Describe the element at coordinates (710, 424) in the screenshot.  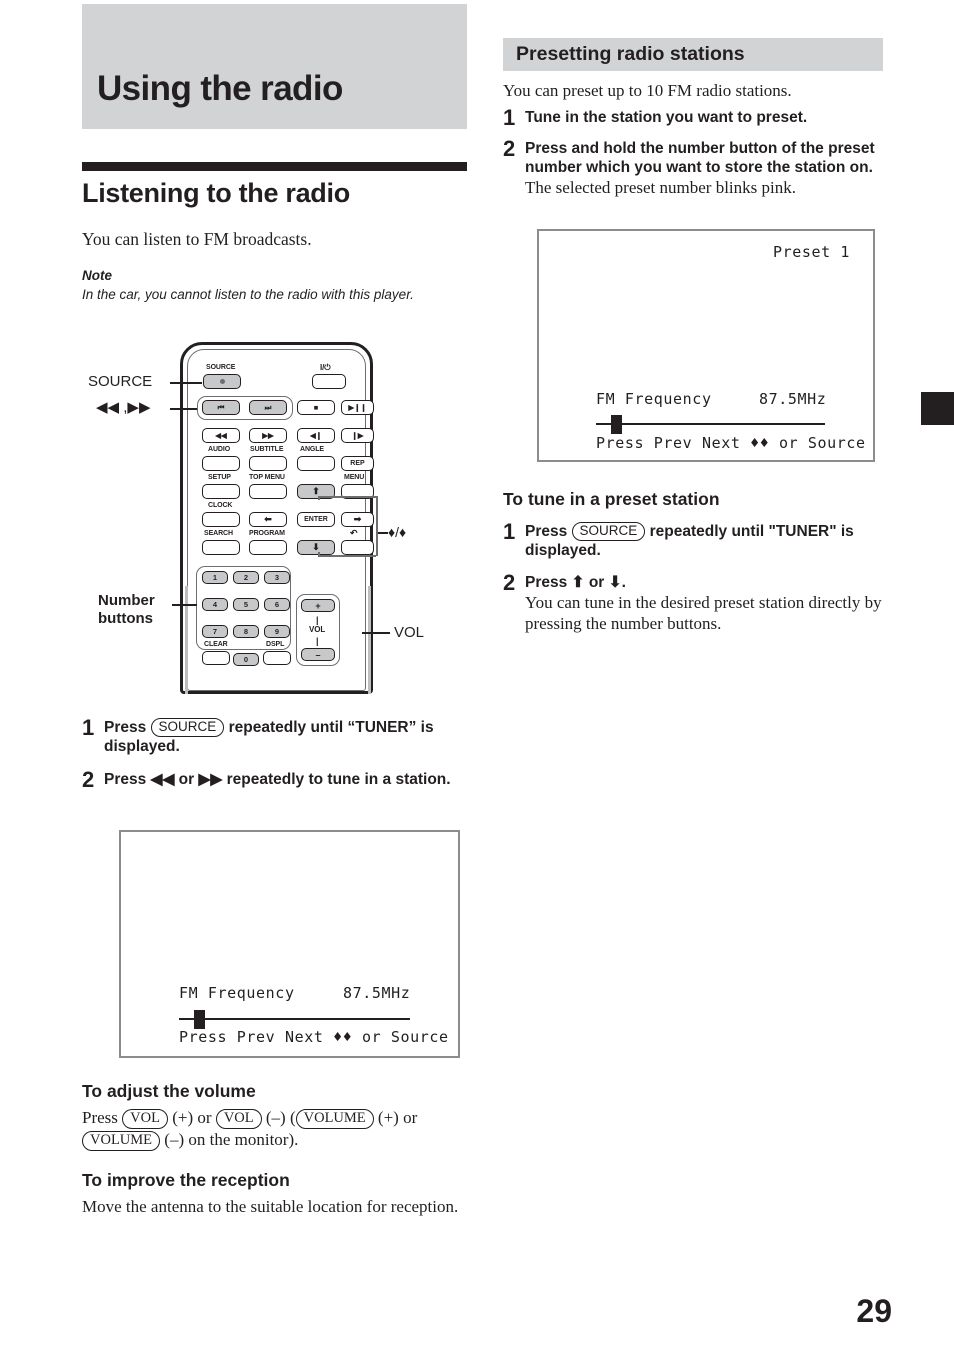
I see `screen-slider-track` at that location.